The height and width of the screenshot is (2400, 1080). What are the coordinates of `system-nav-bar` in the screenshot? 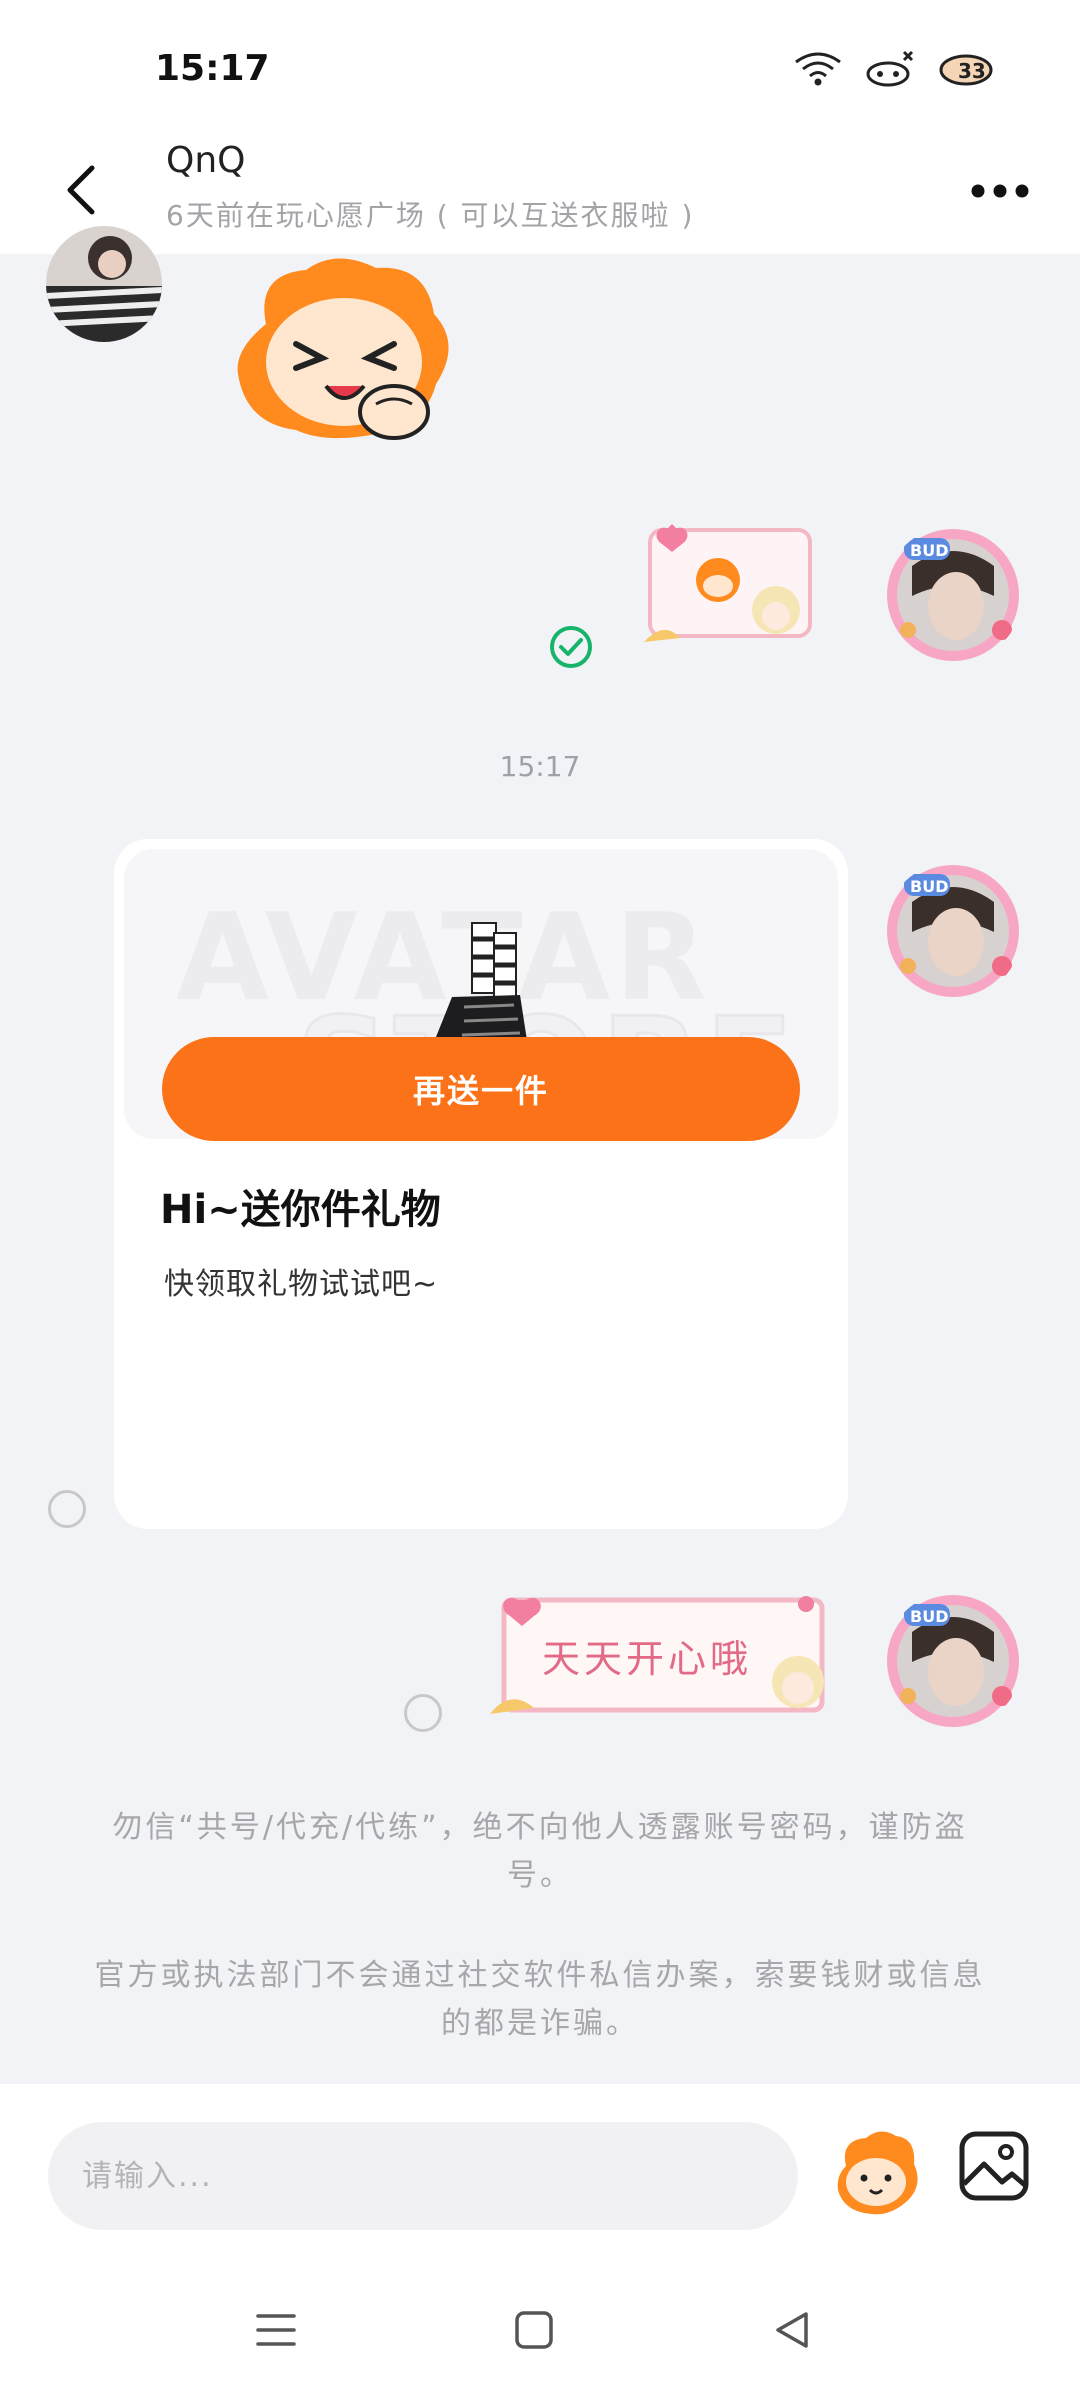 It's located at (540, 2330).